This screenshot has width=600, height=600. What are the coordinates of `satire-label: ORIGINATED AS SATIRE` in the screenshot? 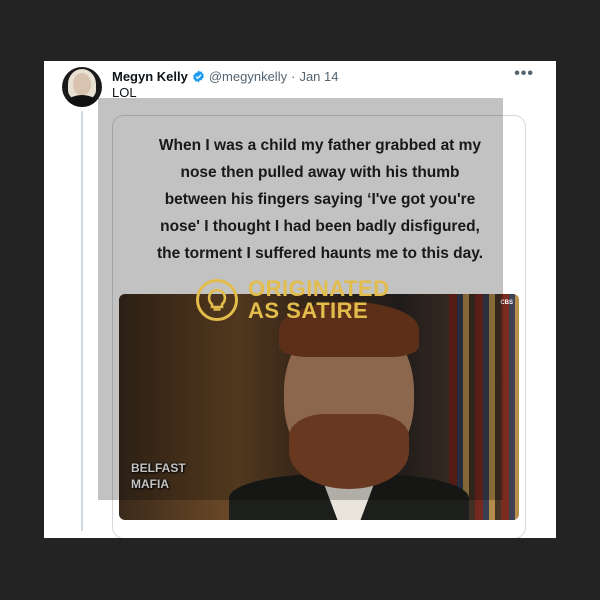 It's located at (318, 300).